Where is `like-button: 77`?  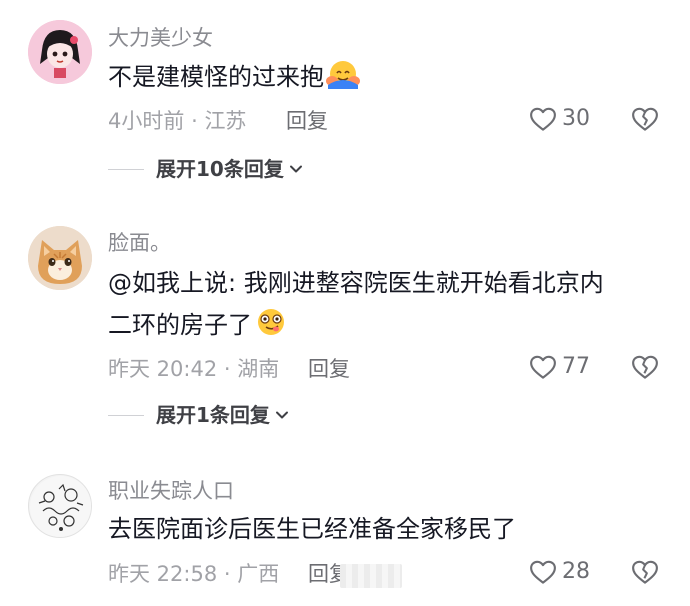 like-button: 77 is located at coordinates (559, 367).